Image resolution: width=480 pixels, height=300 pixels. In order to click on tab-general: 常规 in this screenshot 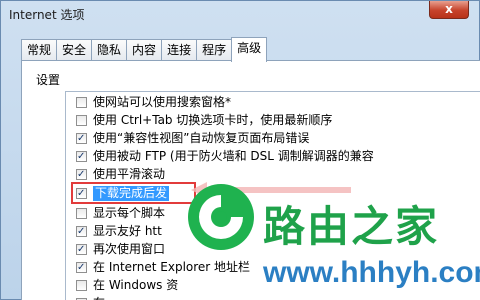, I will do `click(39, 50)`.